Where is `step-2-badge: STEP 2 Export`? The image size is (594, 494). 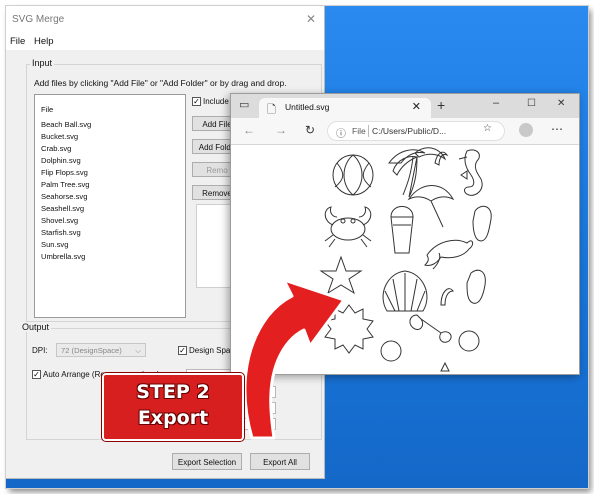 step-2-badge: STEP 2 Export is located at coordinates (173, 407).